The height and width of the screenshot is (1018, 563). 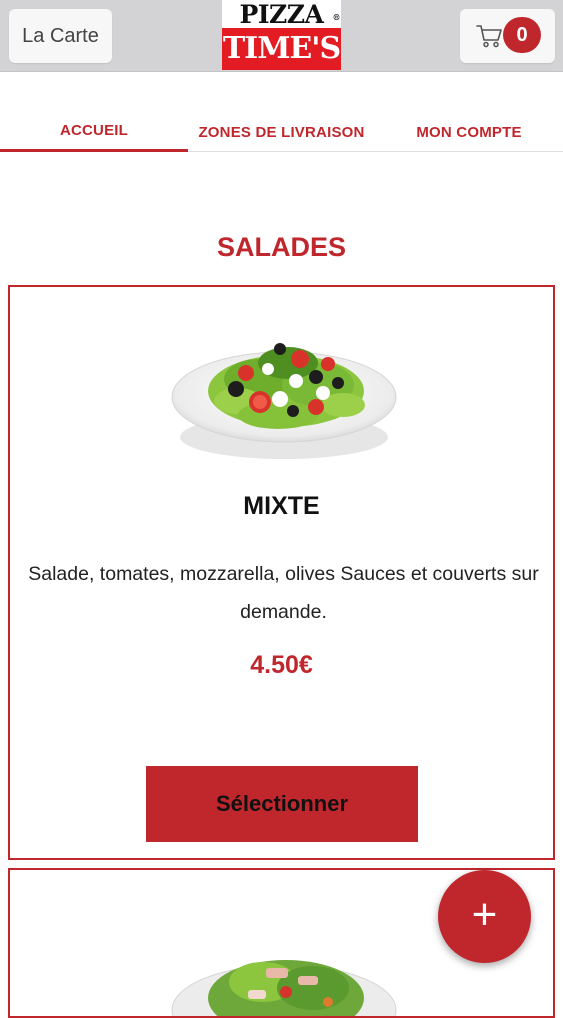 I want to click on tab-accueil: ACCUEIL, so click(x=94, y=132).